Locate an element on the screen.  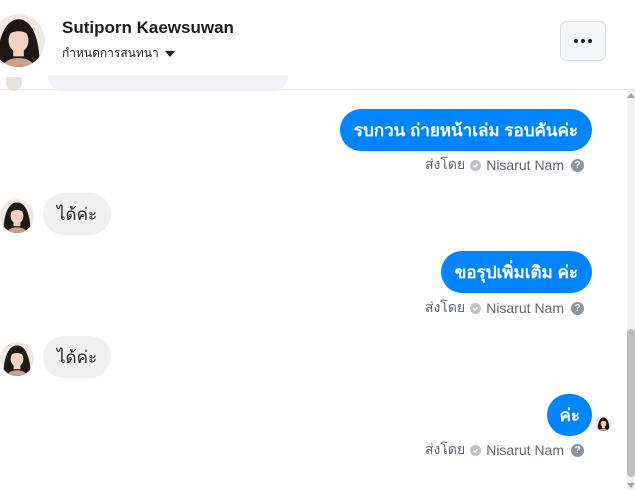
scrollbar-thumb is located at coordinates (631, 403).